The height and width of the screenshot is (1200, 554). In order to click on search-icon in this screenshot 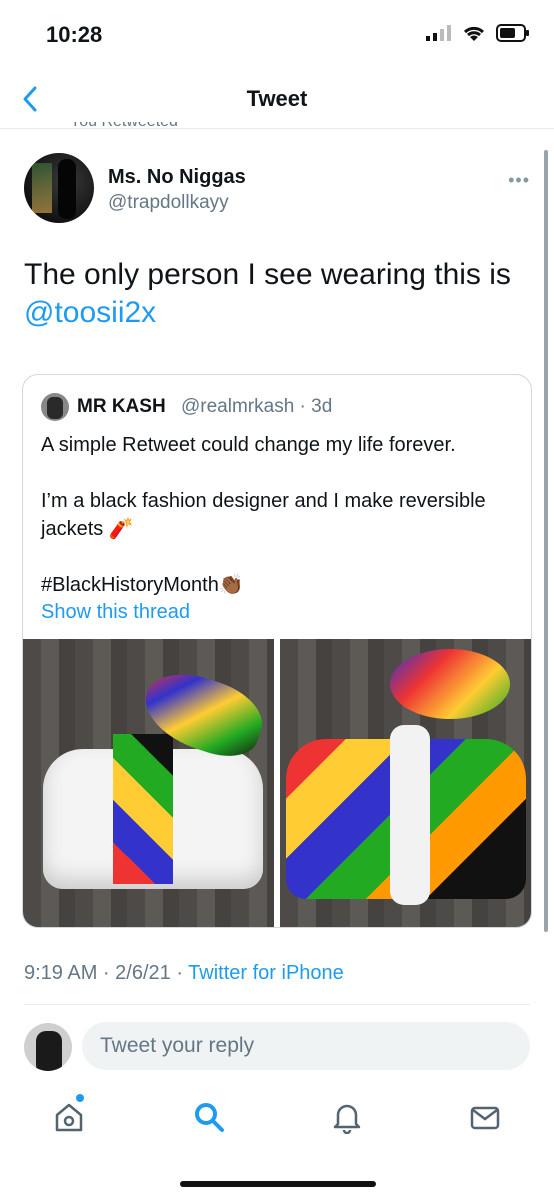, I will do `click(209, 1117)`.